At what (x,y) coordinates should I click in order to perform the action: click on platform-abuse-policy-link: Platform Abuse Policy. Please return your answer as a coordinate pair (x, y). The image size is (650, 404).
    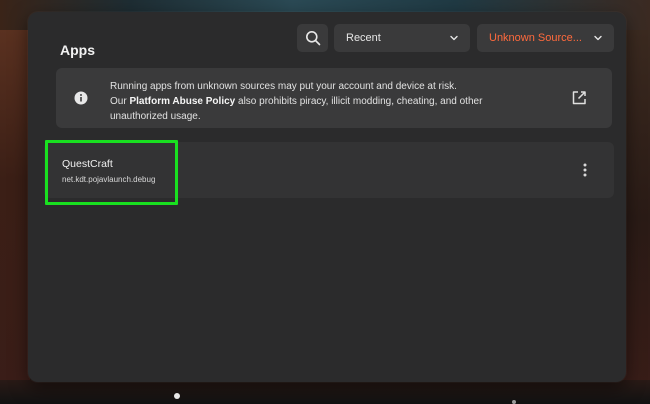
    Looking at the image, I should click on (182, 101).